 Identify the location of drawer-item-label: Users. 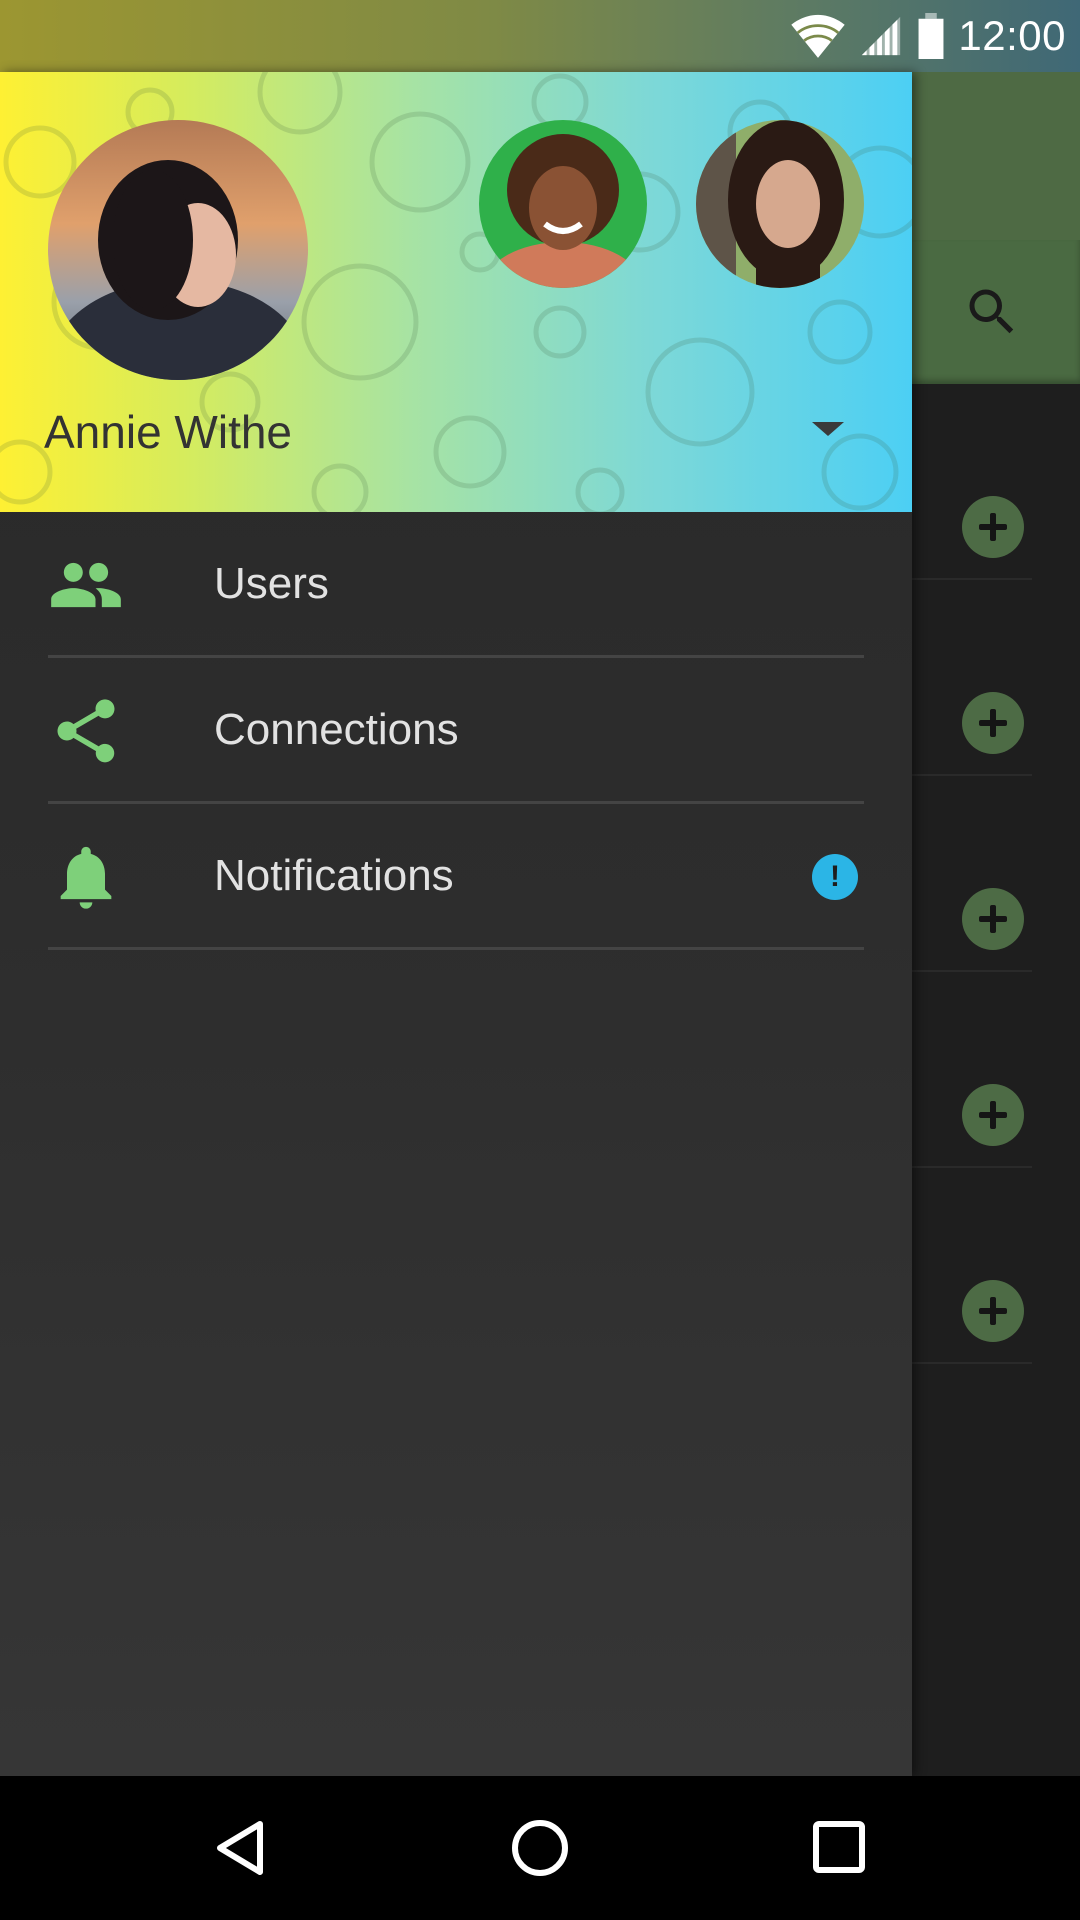
(271, 583).